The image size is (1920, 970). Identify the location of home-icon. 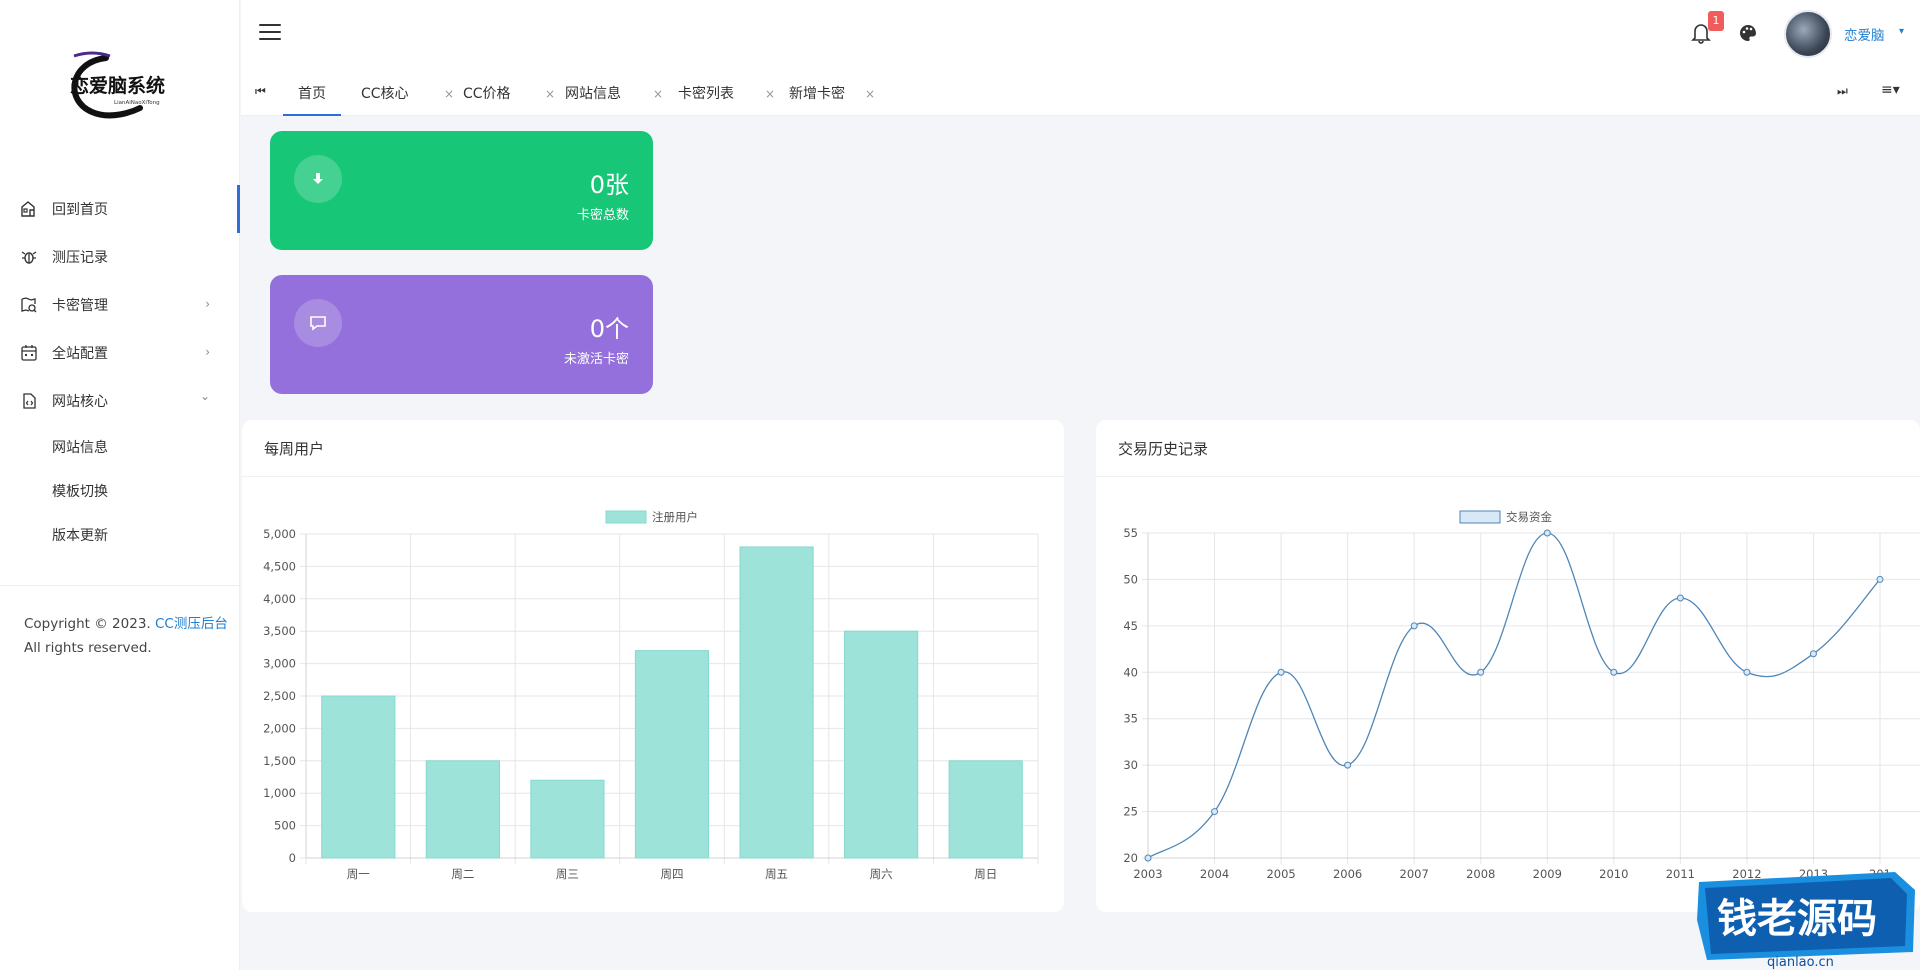
(29, 209).